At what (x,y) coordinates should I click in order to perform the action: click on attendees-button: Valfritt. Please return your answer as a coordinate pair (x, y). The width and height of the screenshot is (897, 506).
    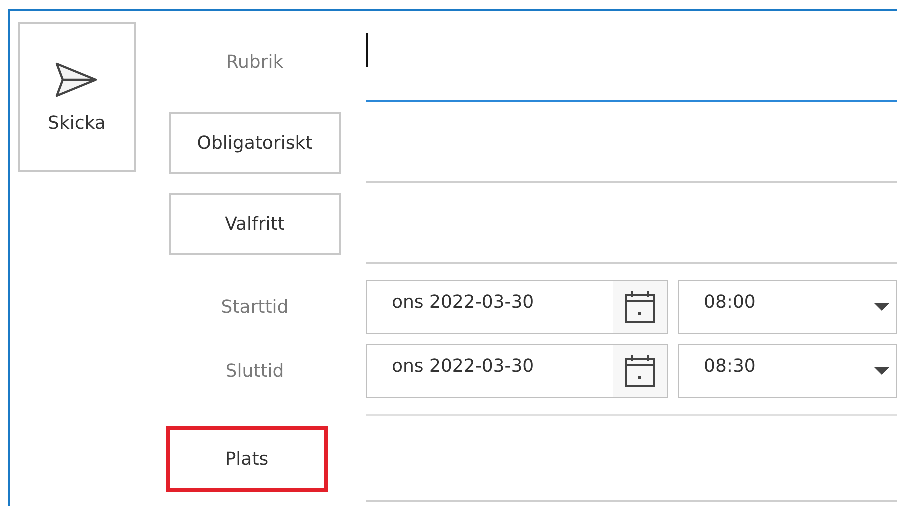
    Looking at the image, I should click on (255, 224).